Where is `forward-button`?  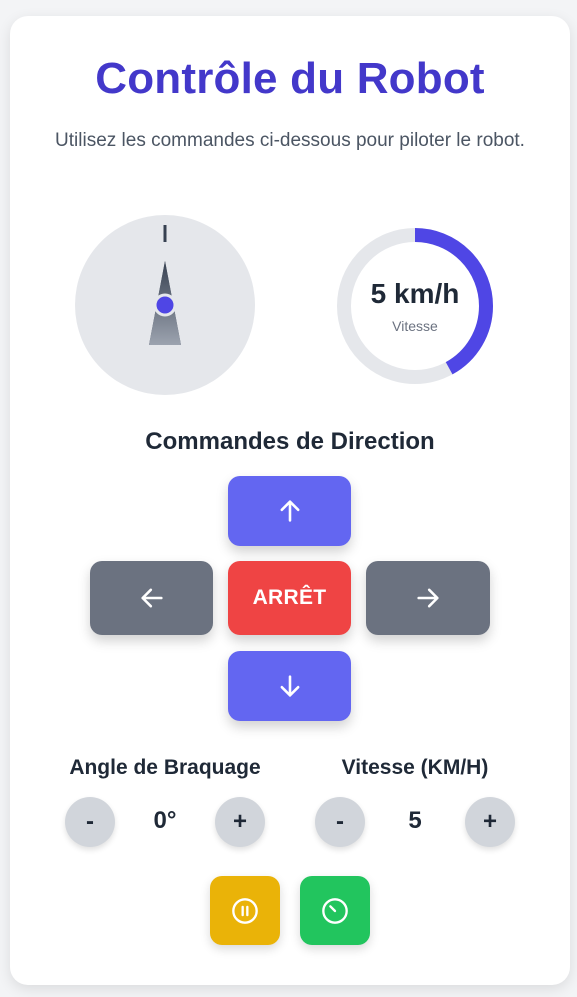 forward-button is located at coordinates (289, 511).